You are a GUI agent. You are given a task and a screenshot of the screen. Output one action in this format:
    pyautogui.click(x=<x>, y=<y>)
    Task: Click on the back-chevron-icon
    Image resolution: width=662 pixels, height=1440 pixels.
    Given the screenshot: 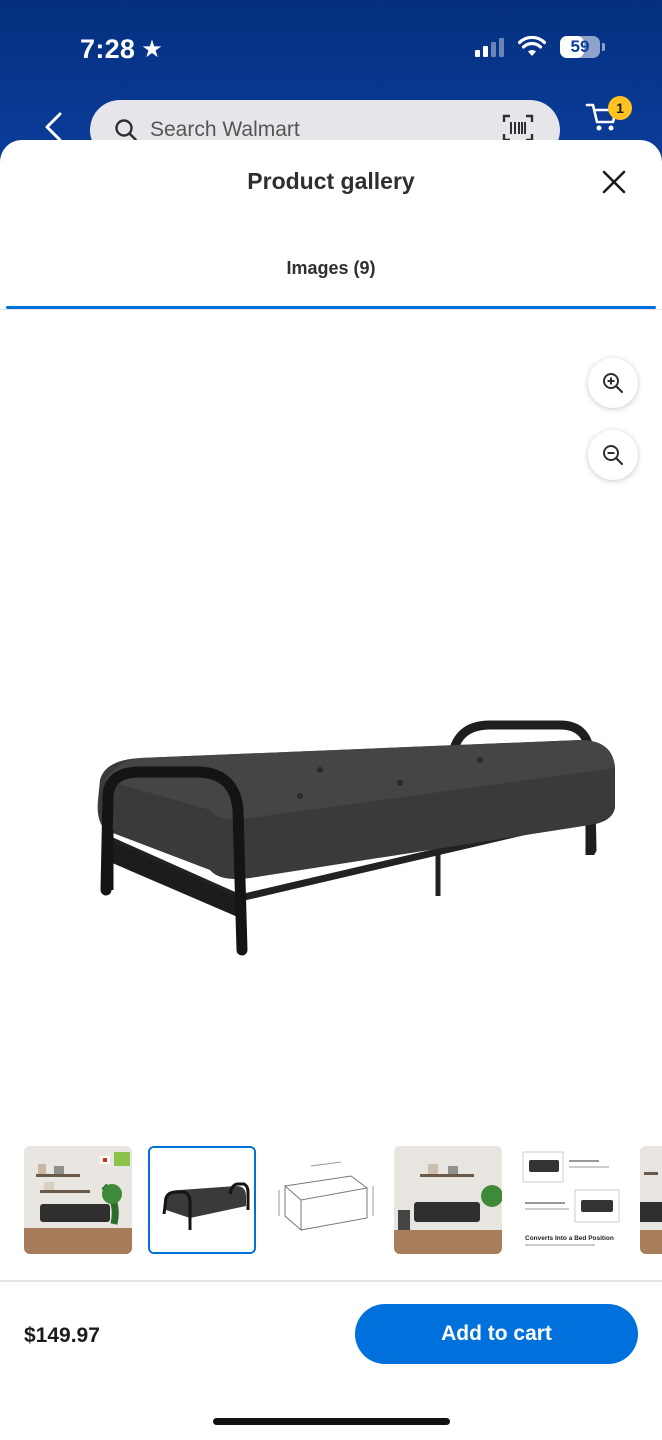 What is the action you would take?
    pyautogui.click(x=53, y=127)
    